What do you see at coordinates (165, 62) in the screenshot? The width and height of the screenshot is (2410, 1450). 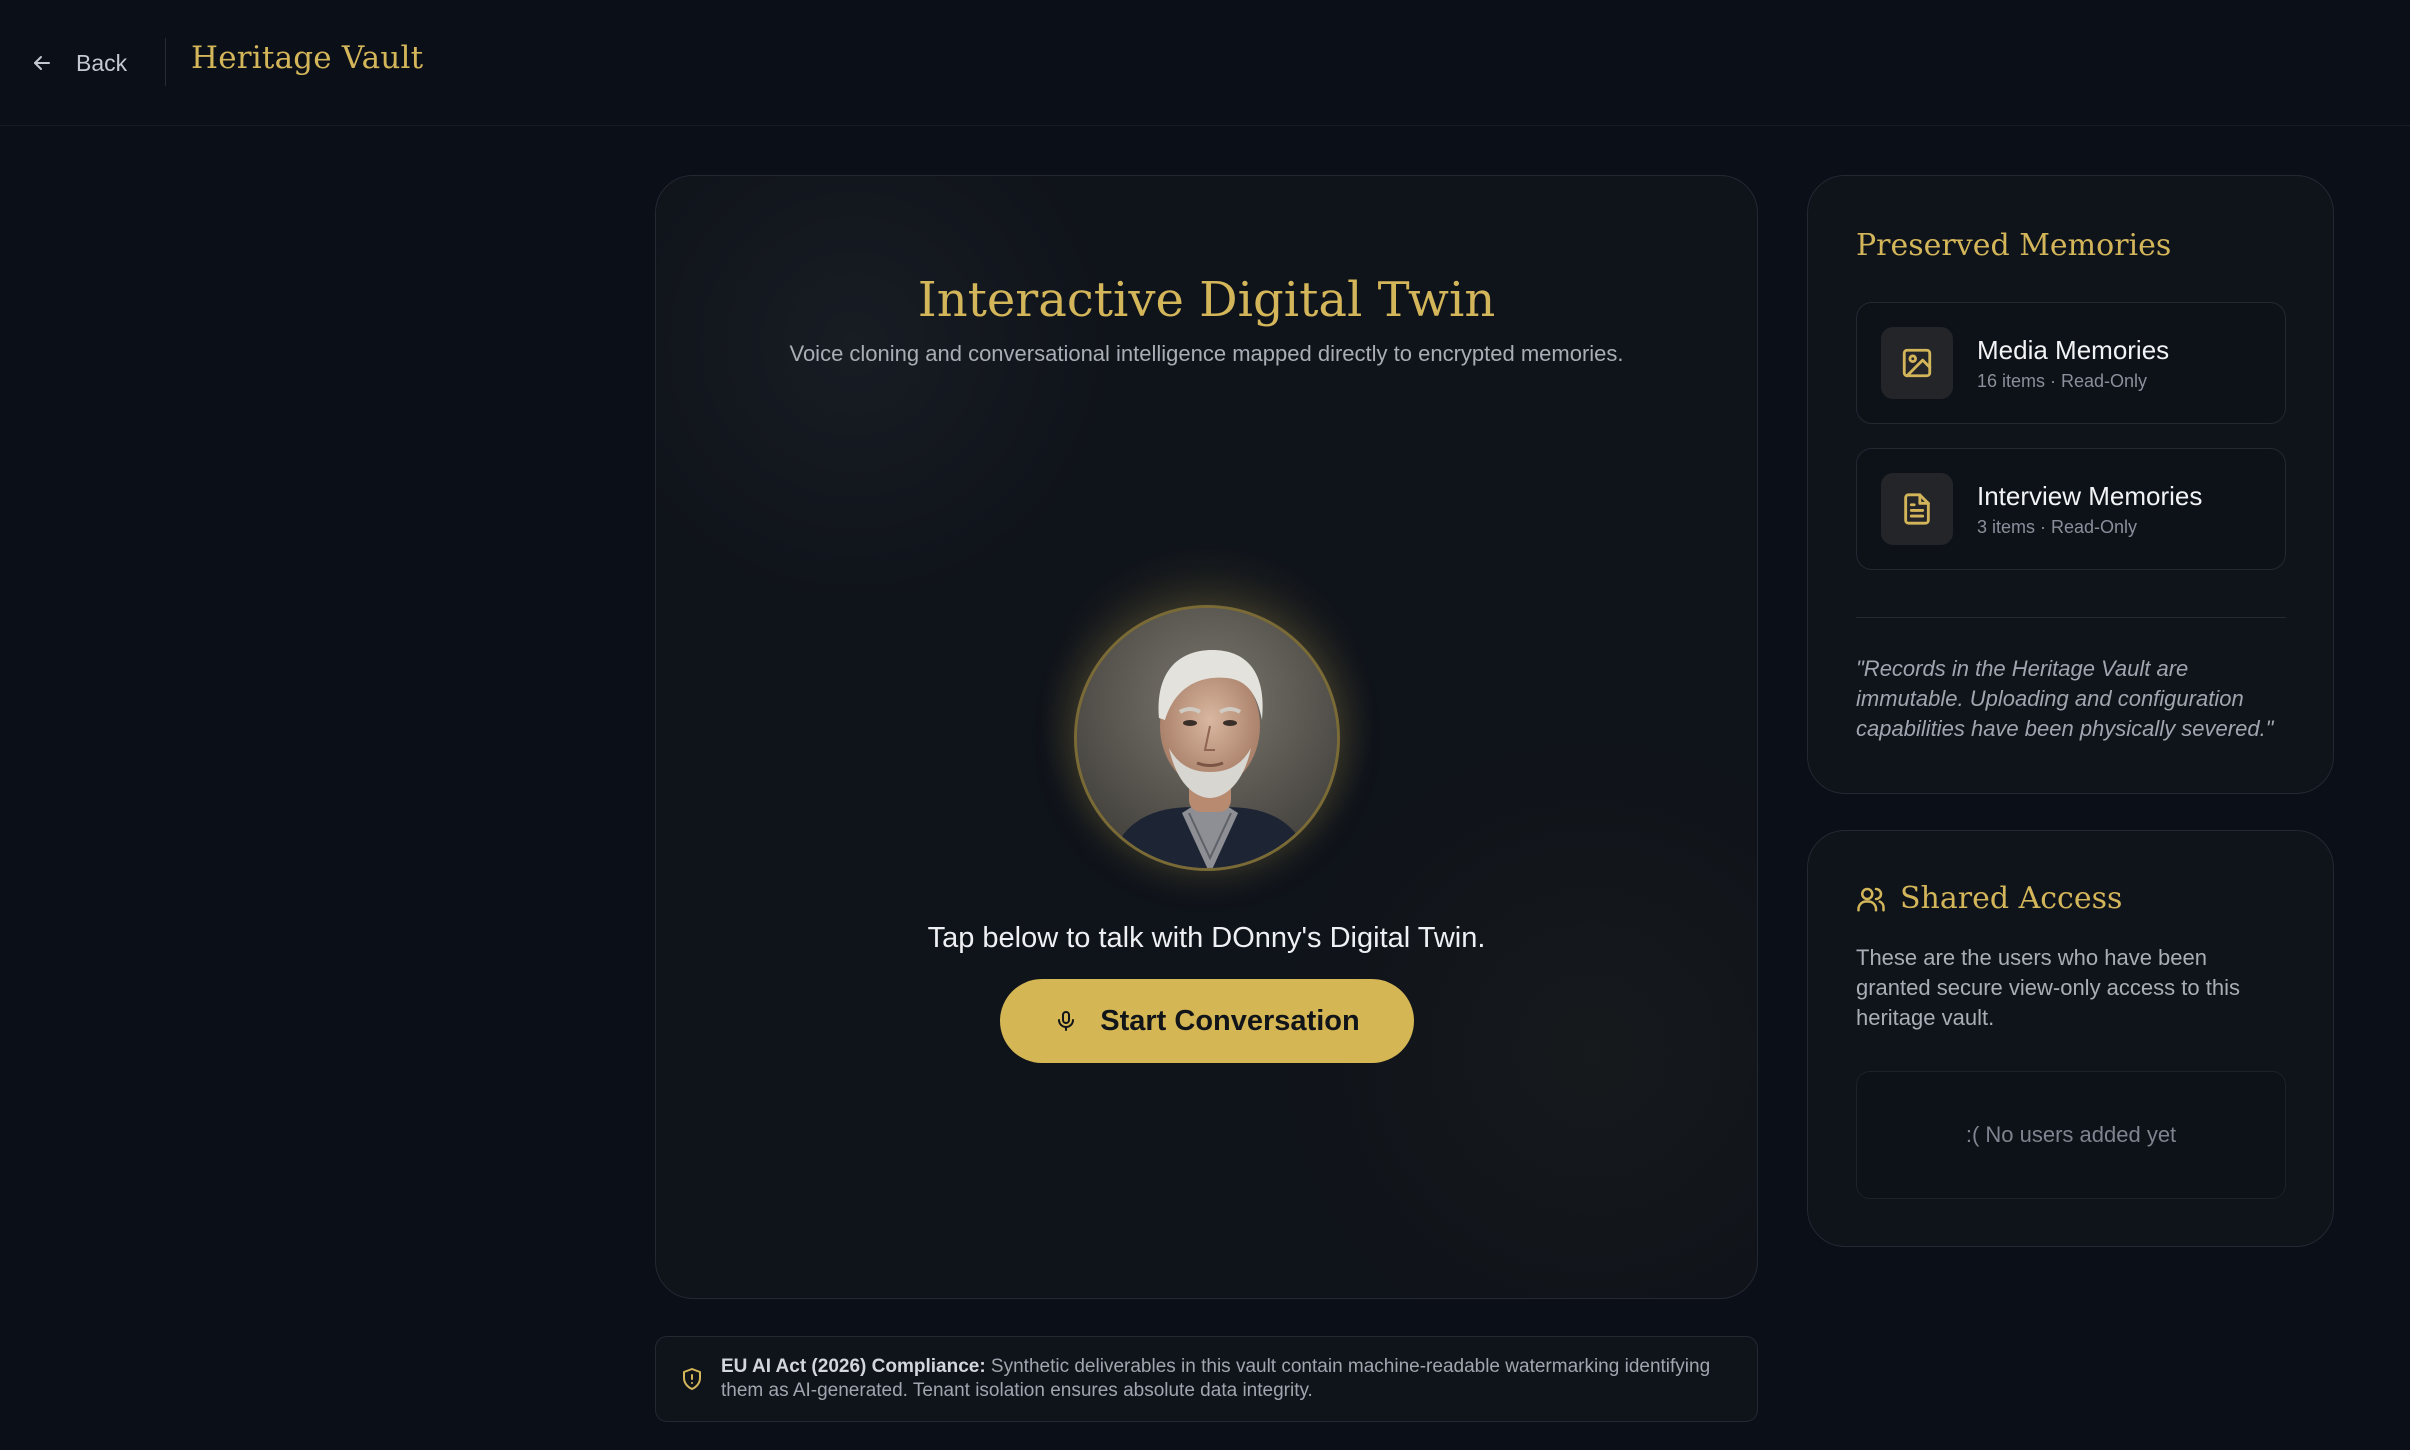 I see `header-divider` at bounding box center [165, 62].